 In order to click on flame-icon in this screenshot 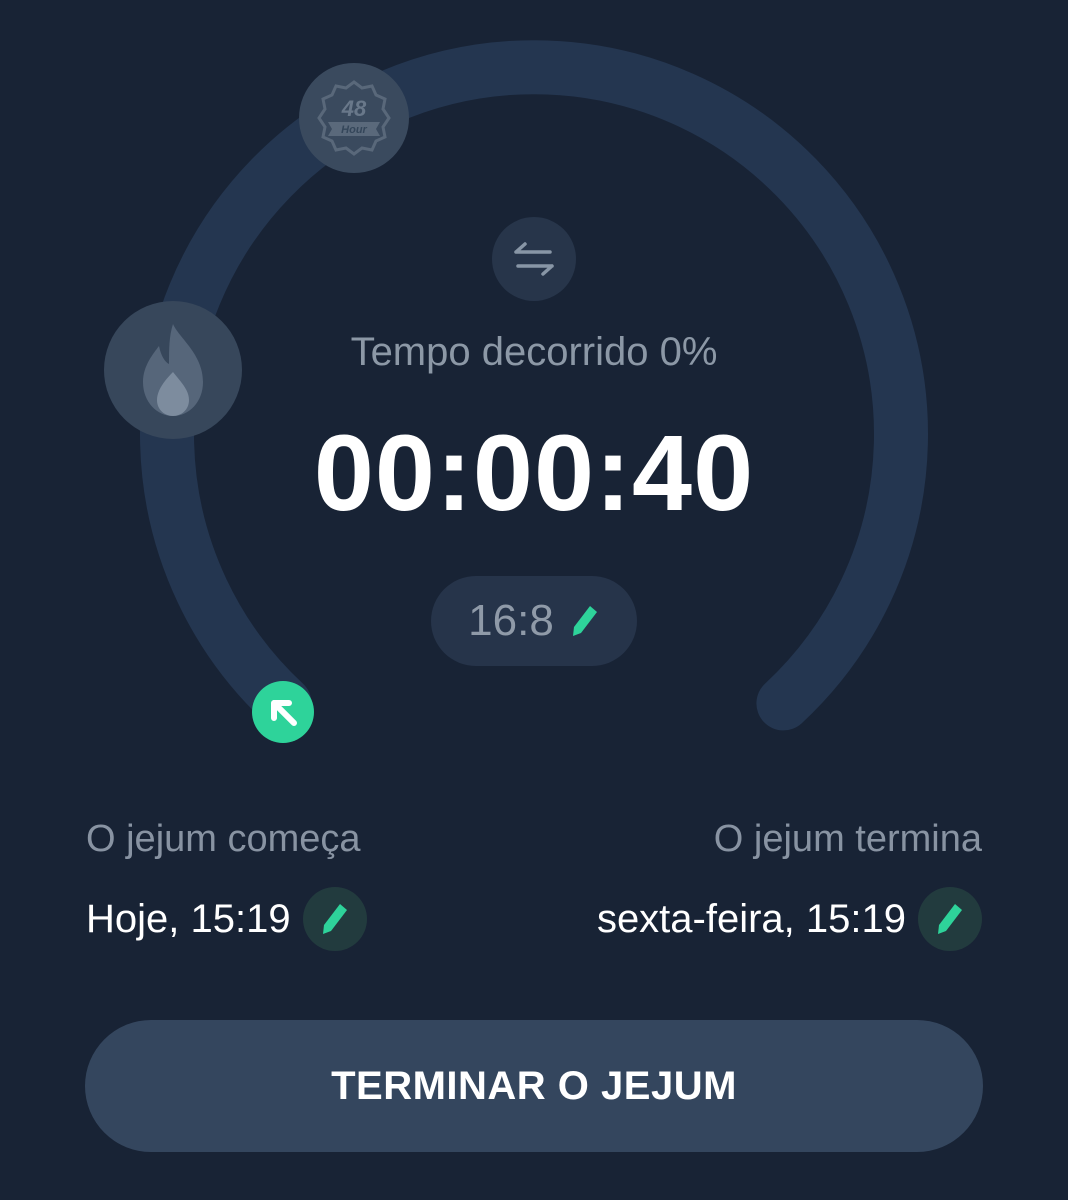, I will do `click(173, 370)`.